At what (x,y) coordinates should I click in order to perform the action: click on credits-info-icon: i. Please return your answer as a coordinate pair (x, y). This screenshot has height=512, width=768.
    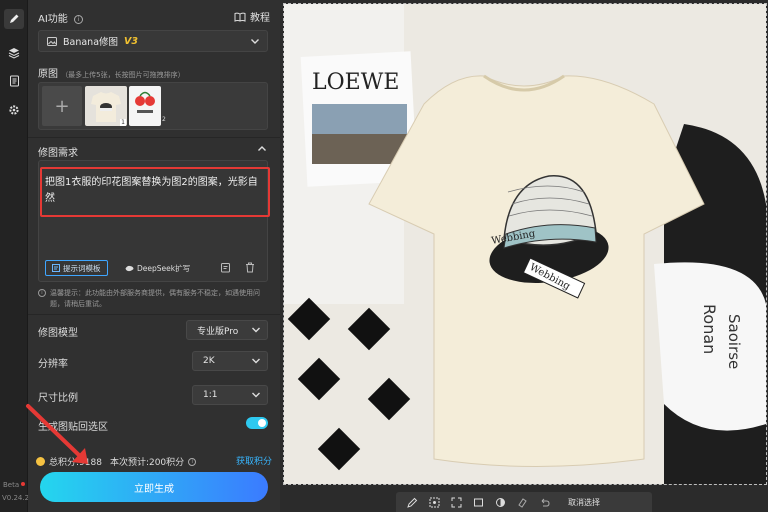
    Looking at the image, I should click on (192, 461).